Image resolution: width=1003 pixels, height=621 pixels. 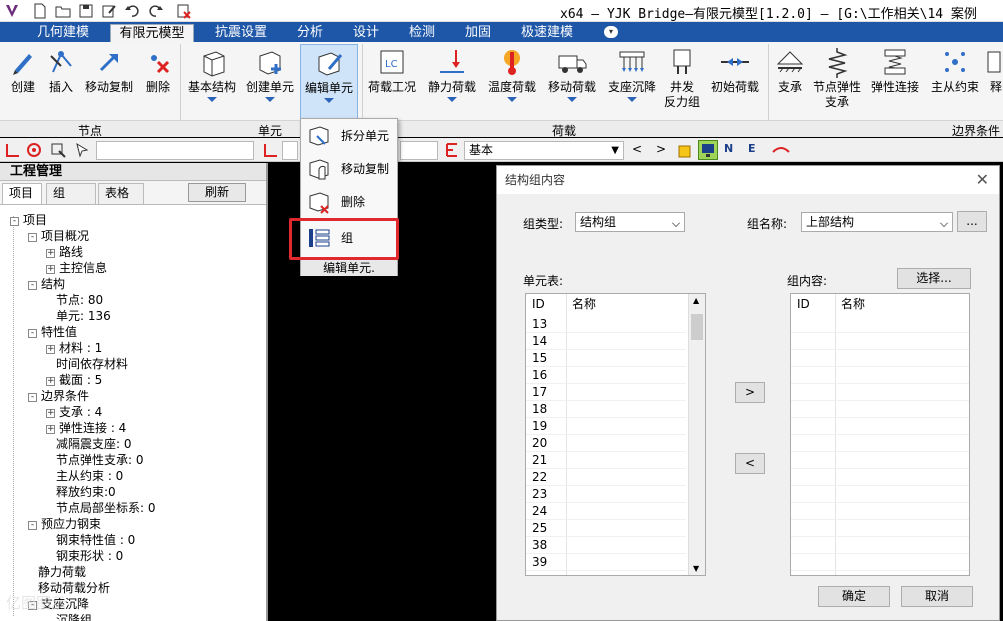 What do you see at coordinates (290, 150) in the screenshot?
I see `element-input` at bounding box center [290, 150].